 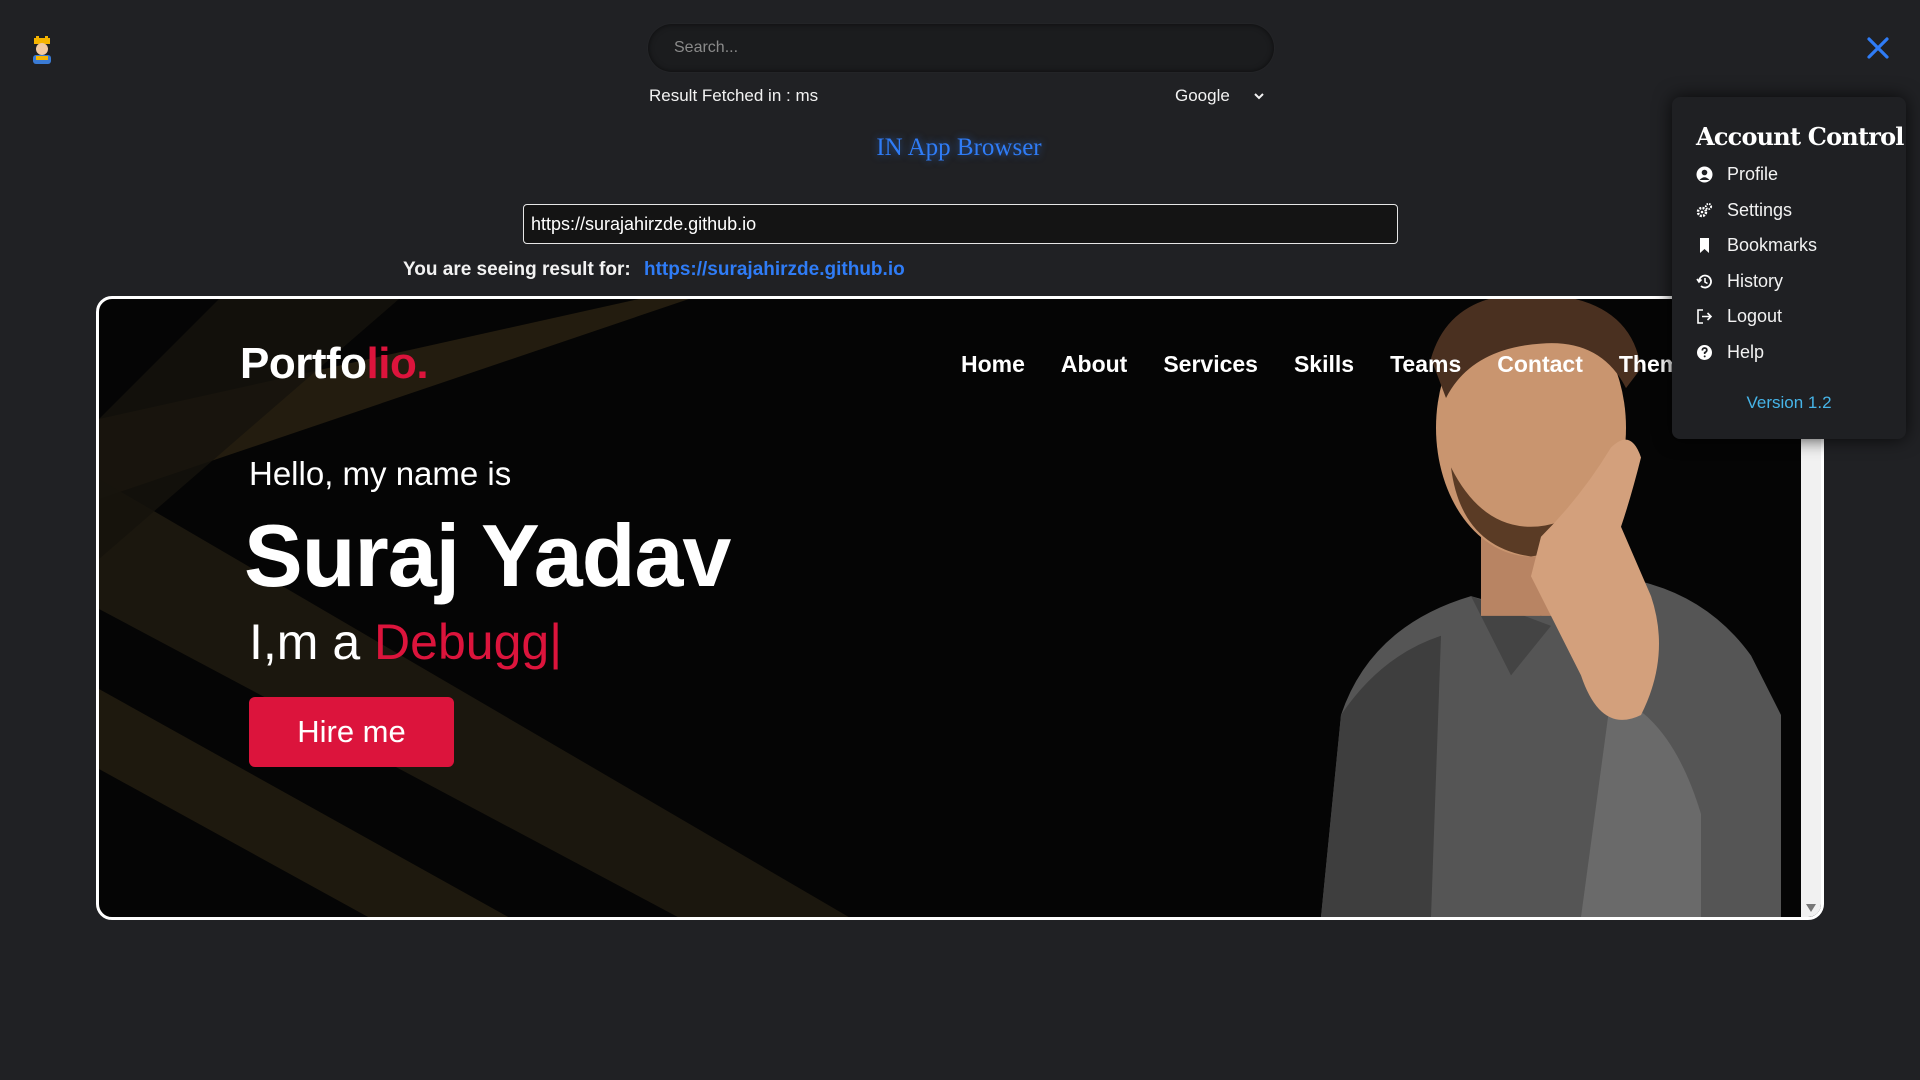 I want to click on close-button, so click(x=1878, y=48).